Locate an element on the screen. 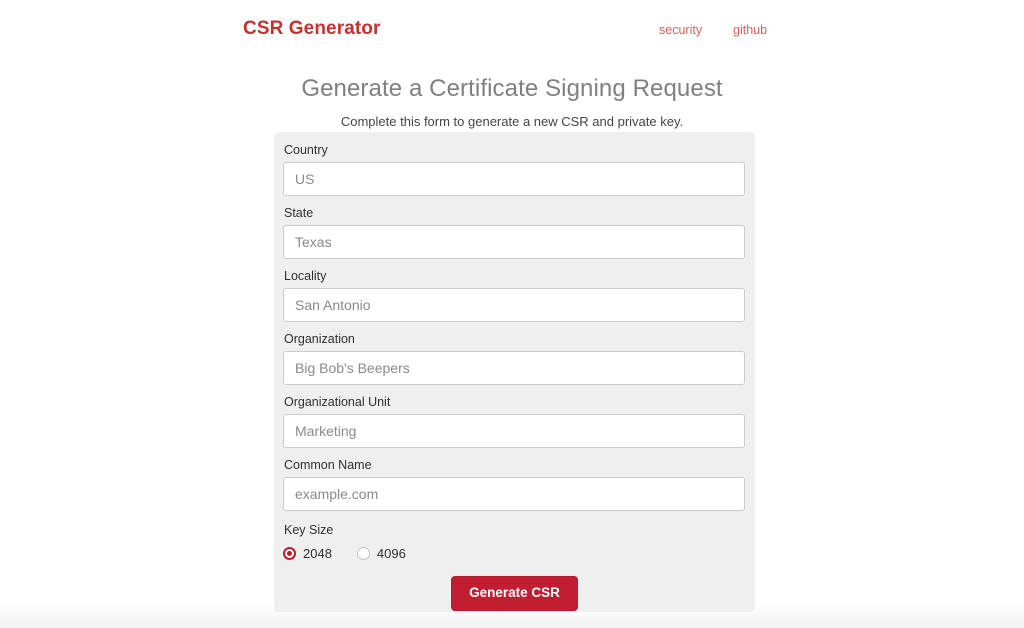  label-state: State is located at coordinates (299, 213).